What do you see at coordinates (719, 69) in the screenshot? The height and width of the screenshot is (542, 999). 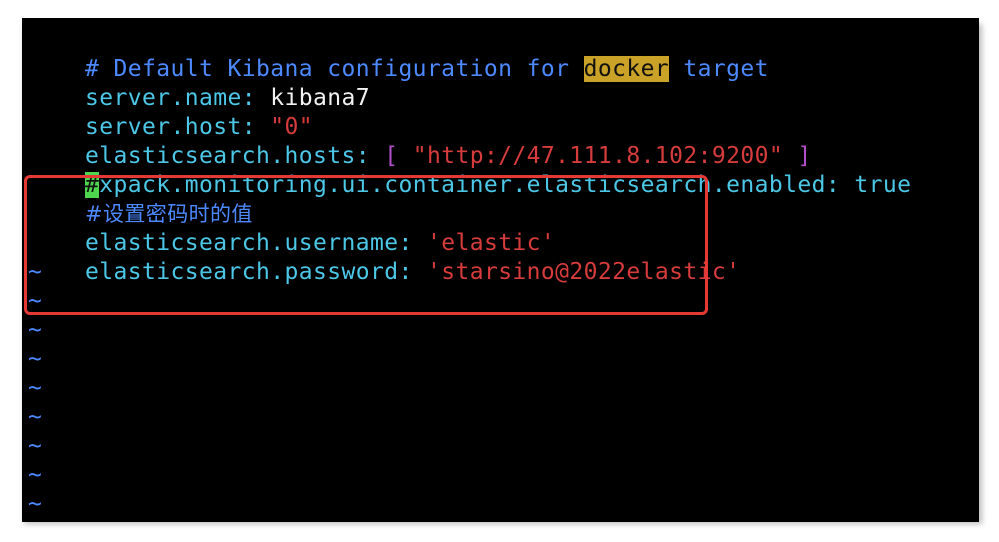 I see `comment-text-suffix: target` at bounding box center [719, 69].